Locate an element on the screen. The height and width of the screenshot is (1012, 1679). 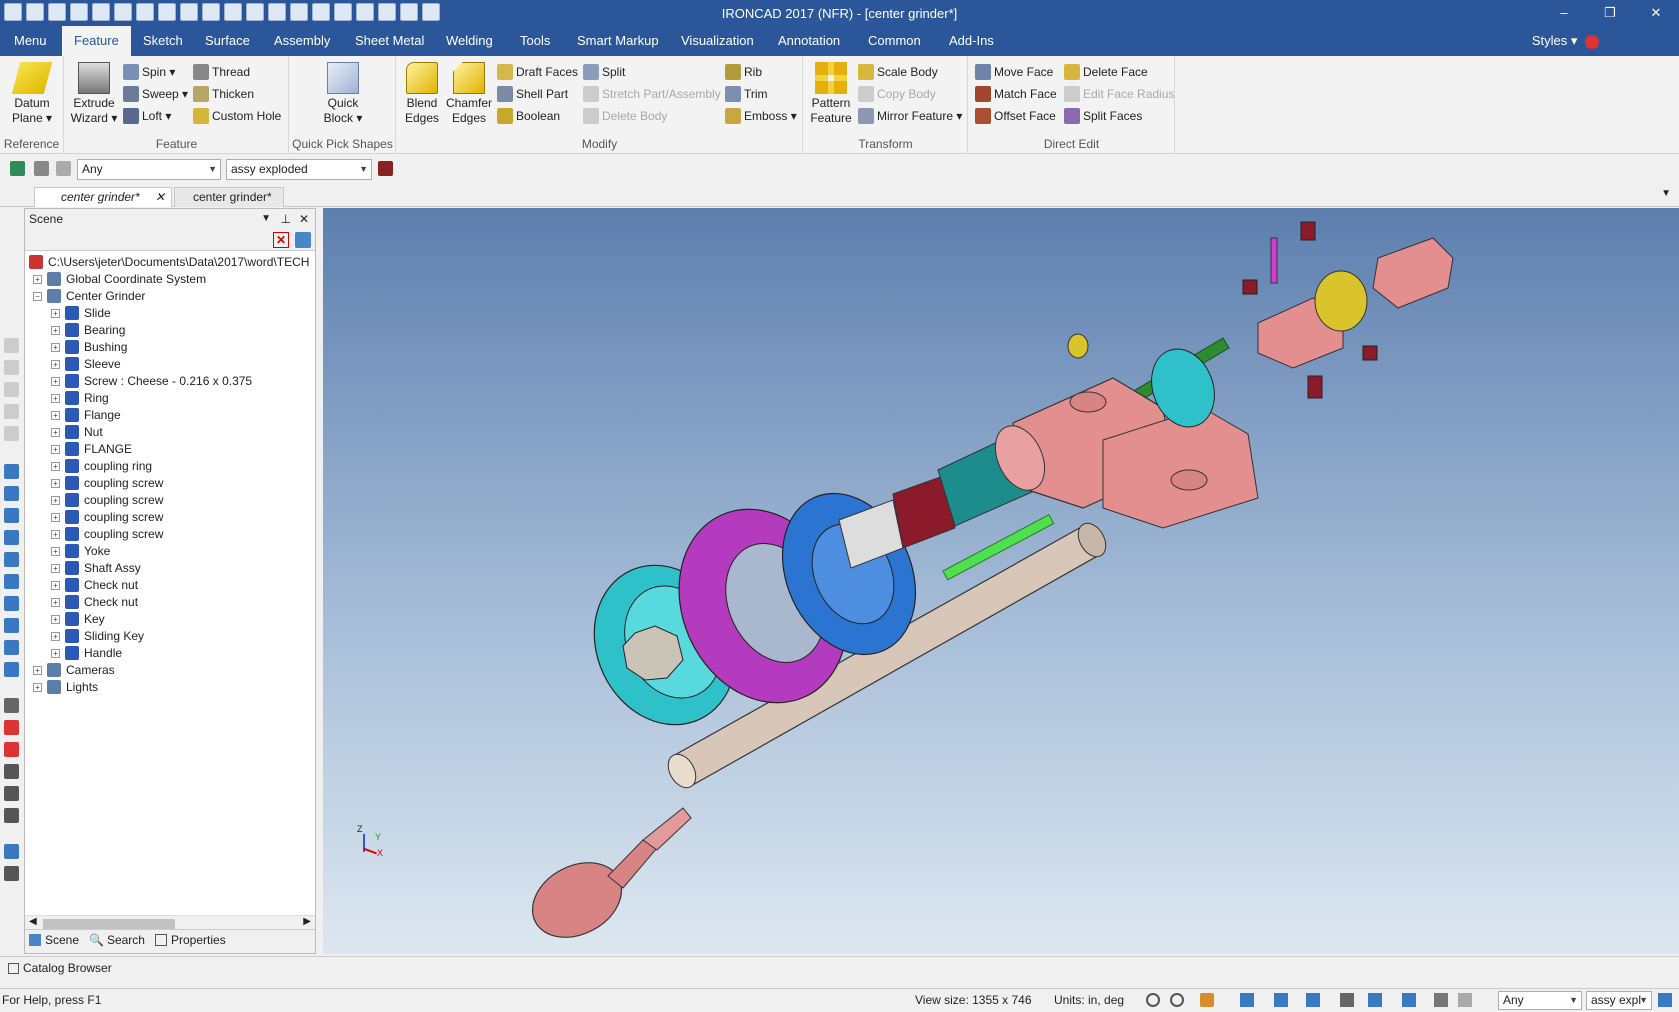
new-drawing-icon is located at coordinates (79, 12).